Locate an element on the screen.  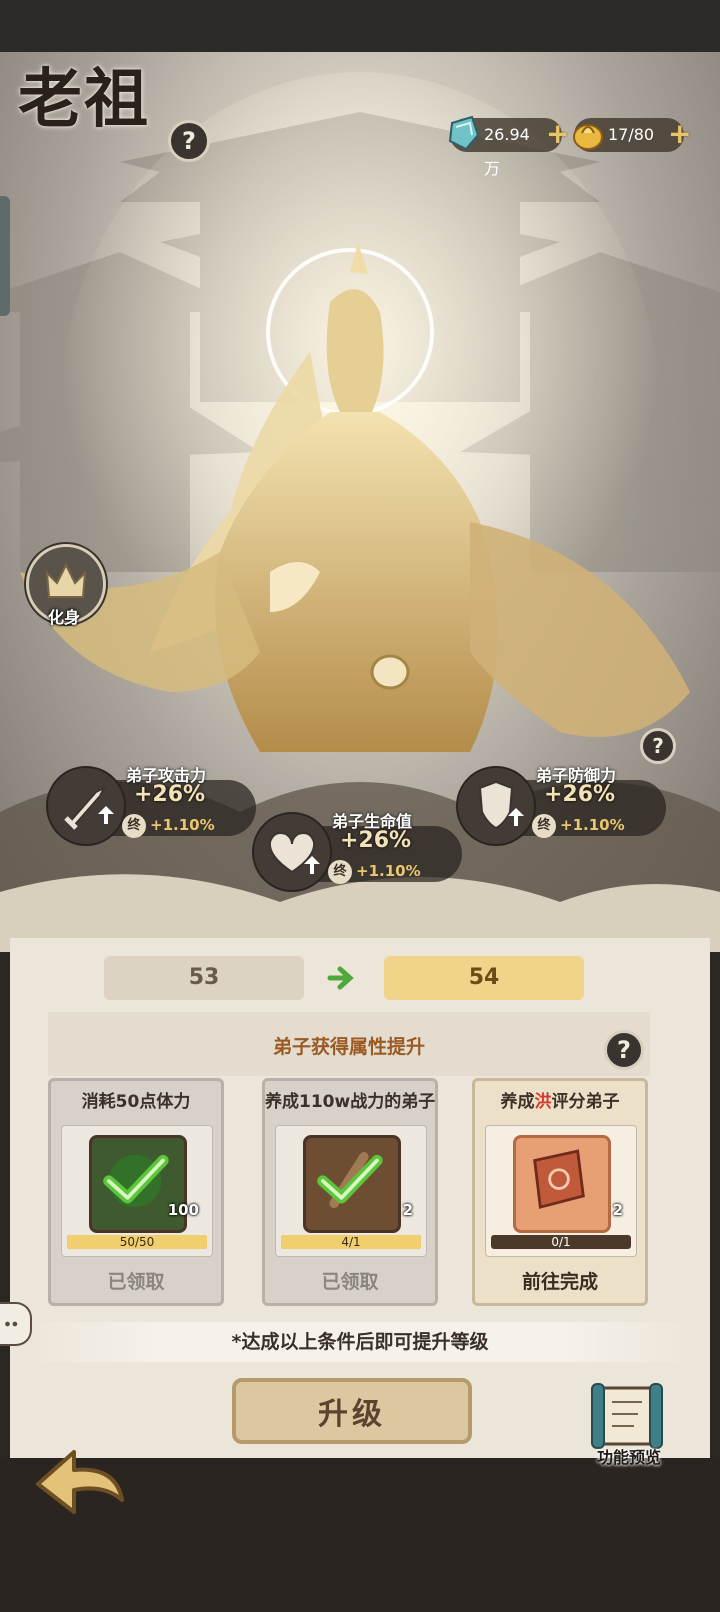
next-level: 54 is located at coordinates (484, 978).